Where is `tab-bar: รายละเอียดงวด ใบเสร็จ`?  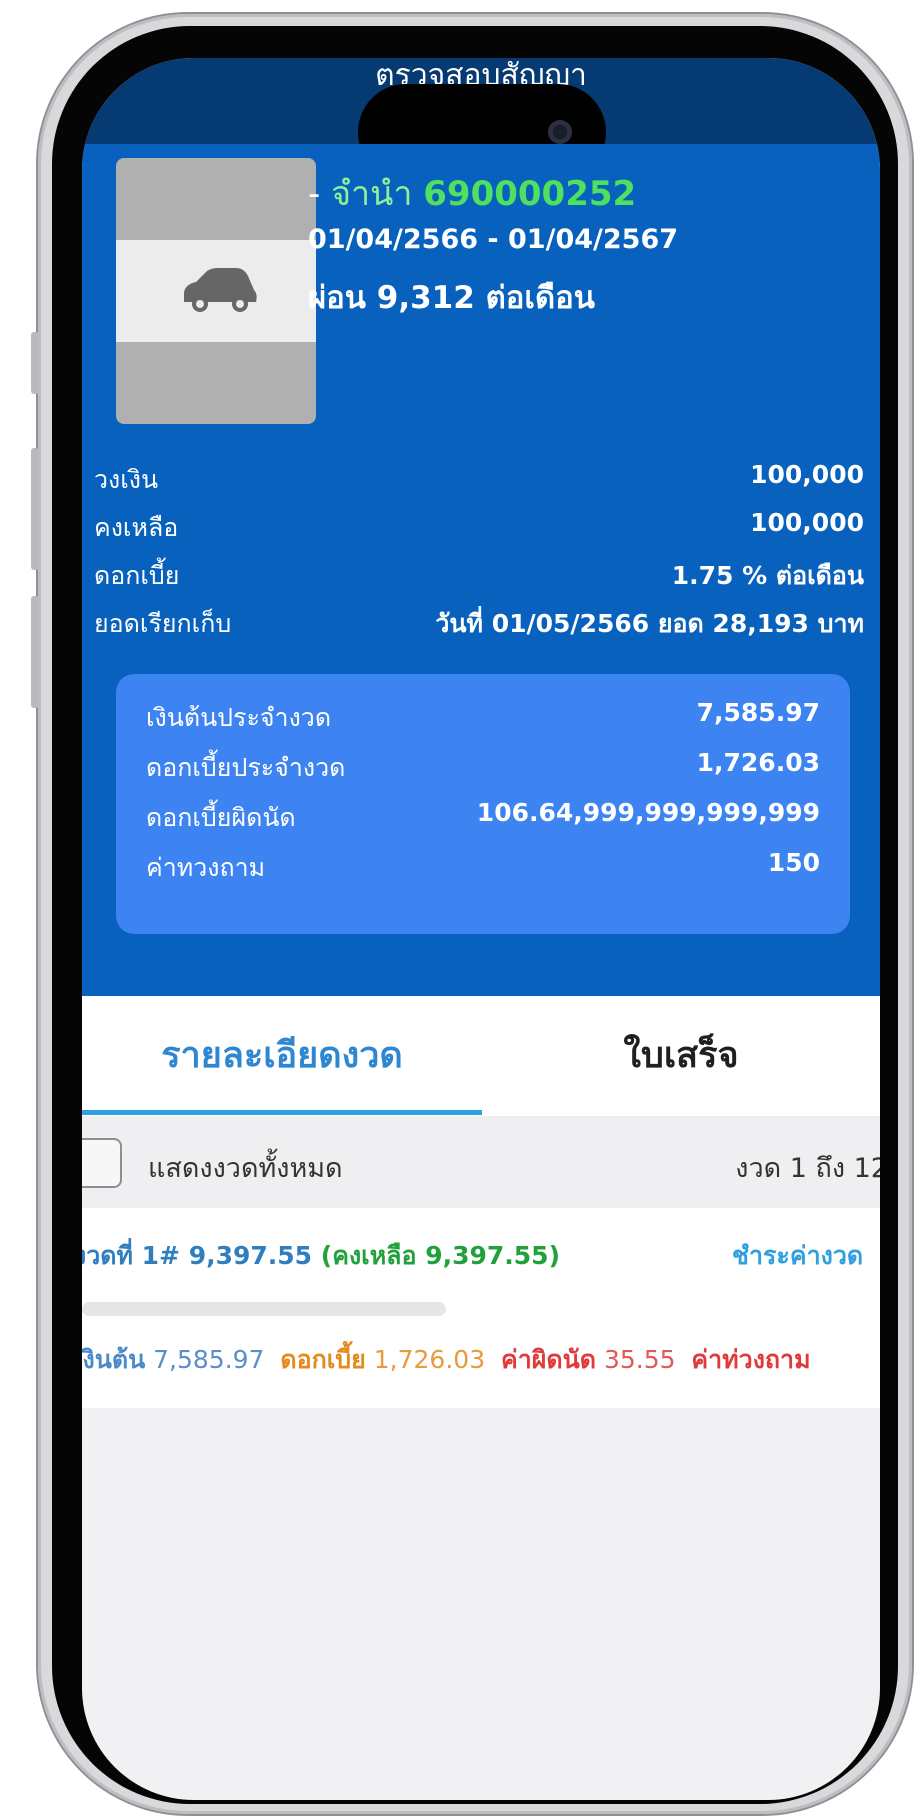 tab-bar: รายละเอียดงวด ใบเสร็จ is located at coordinates (481, 1056).